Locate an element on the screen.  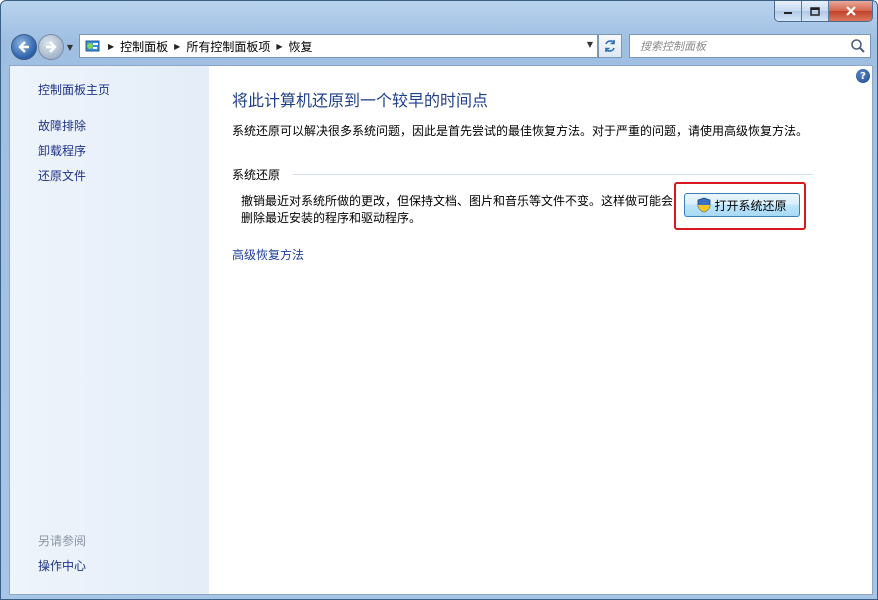
refresh-icon is located at coordinates (610, 46).